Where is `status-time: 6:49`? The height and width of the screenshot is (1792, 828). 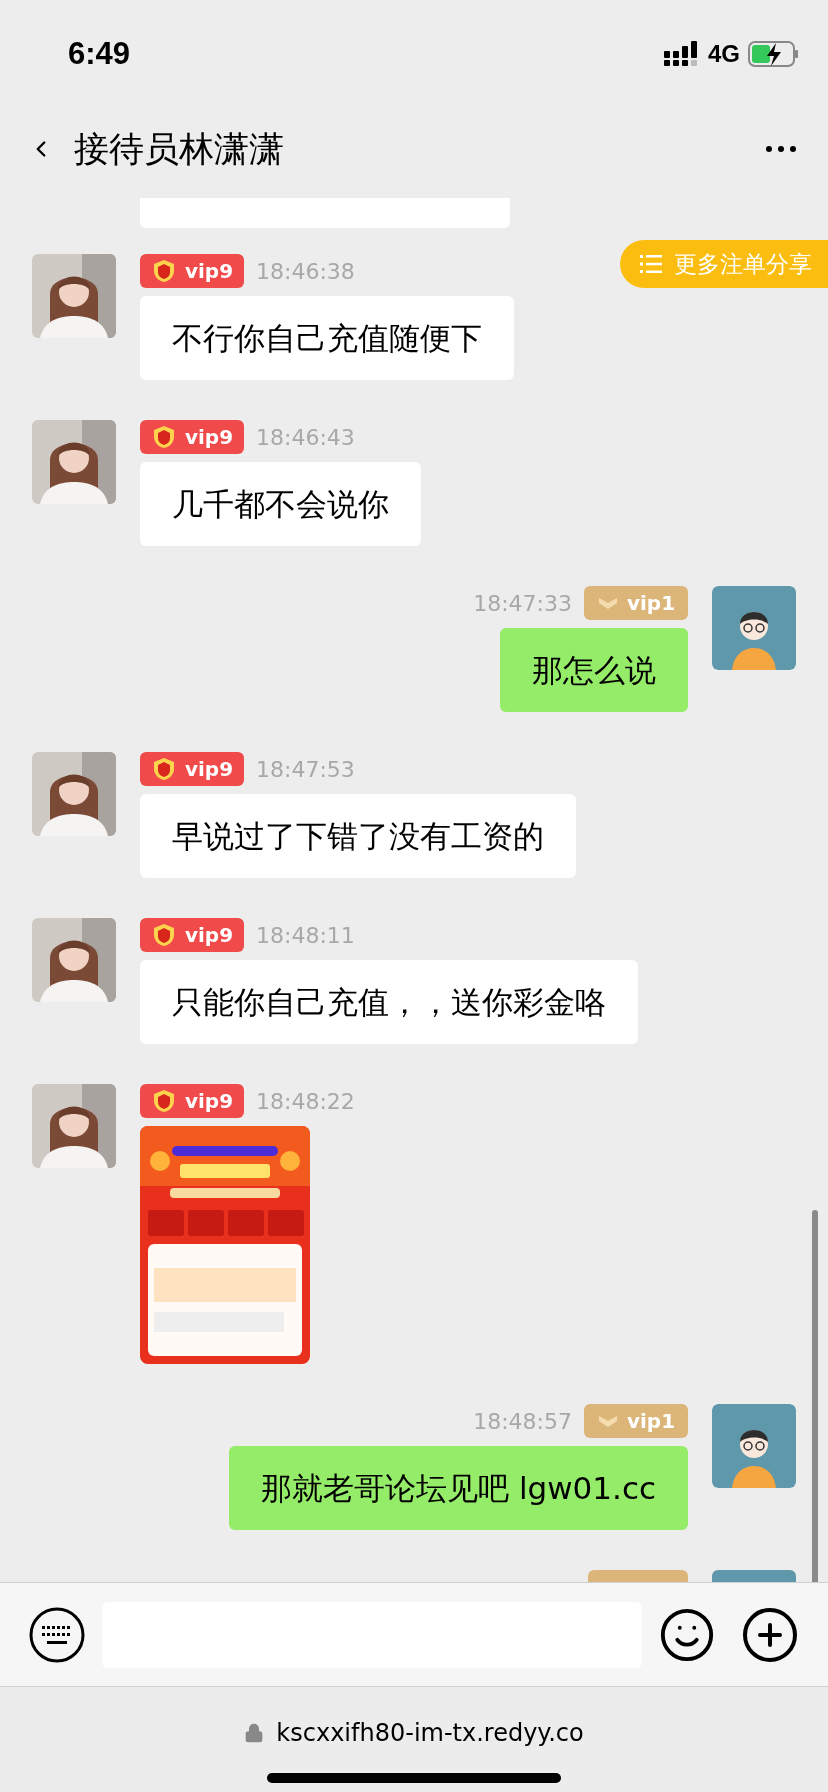 status-time: 6:49 is located at coordinates (99, 53).